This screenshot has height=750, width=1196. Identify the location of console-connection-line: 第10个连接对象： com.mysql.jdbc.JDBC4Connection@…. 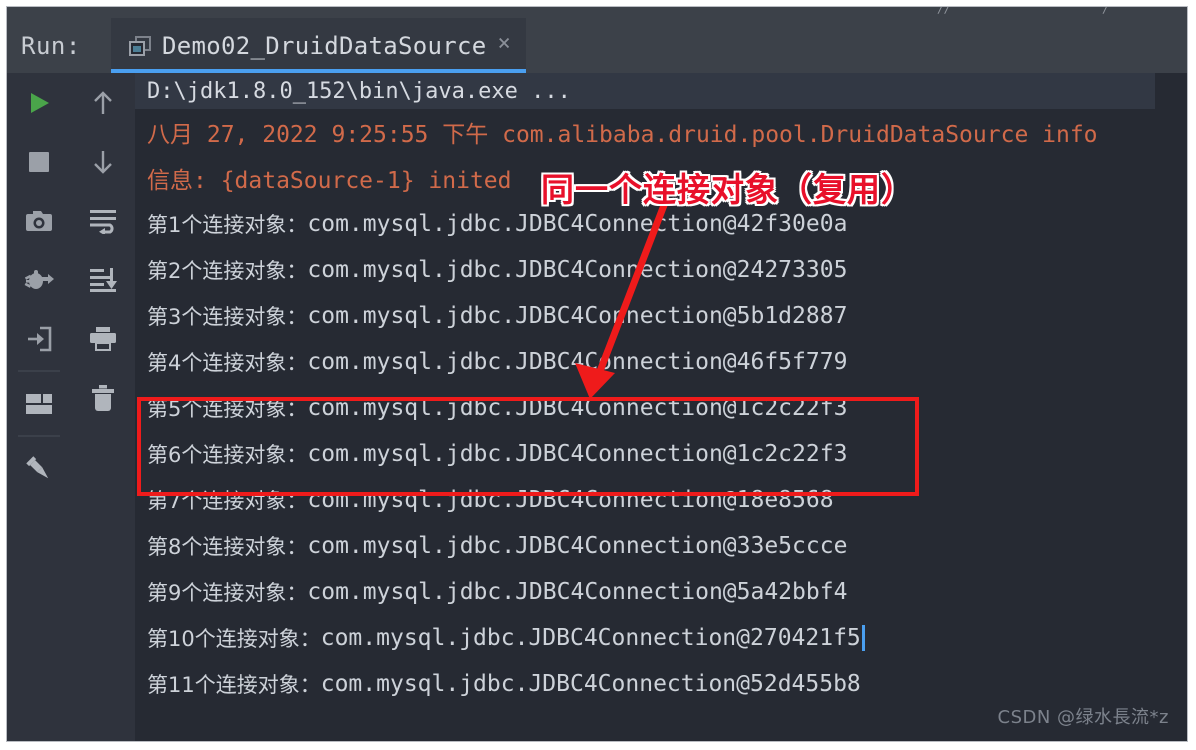
(661, 638).